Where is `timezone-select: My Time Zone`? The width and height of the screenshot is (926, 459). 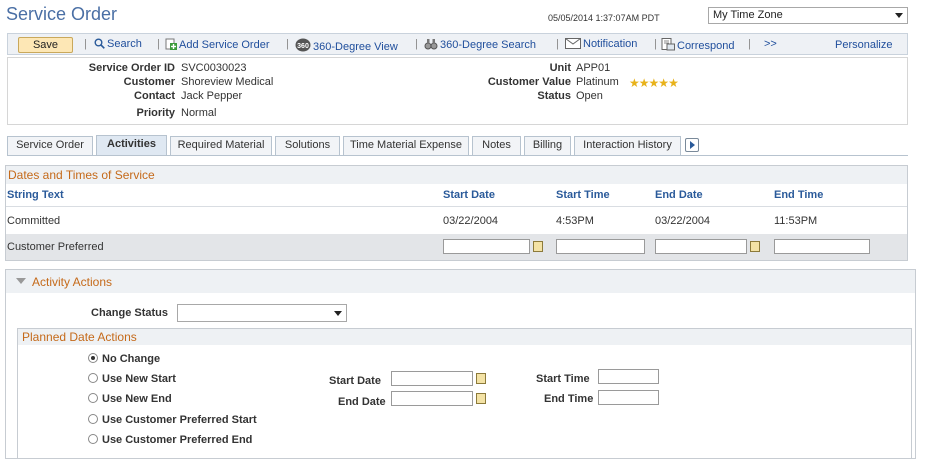 timezone-select: My Time Zone is located at coordinates (808, 15).